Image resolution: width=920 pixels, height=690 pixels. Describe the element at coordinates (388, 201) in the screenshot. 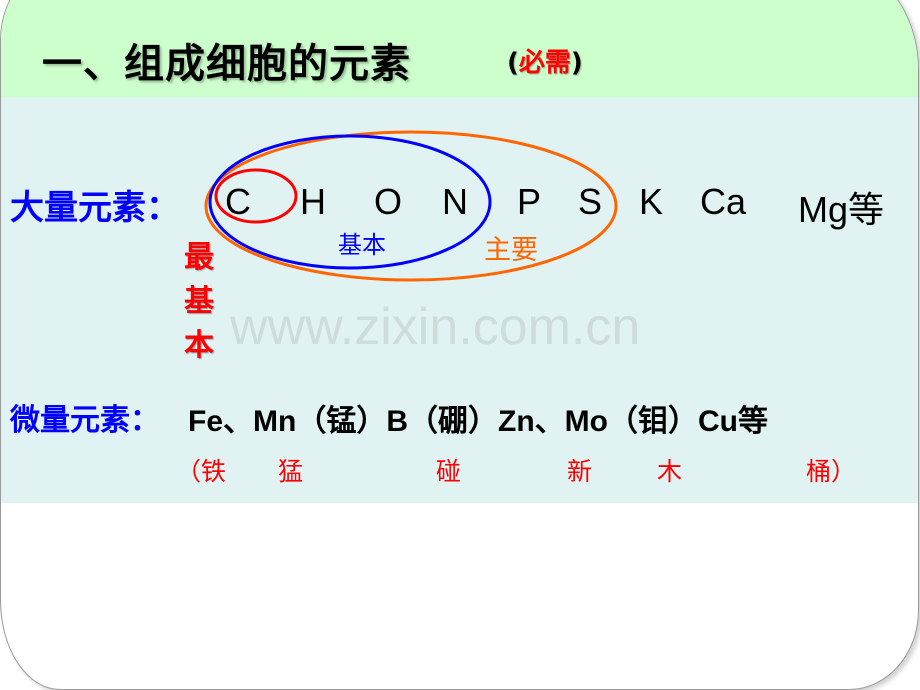

I see `element-o: O` at that location.